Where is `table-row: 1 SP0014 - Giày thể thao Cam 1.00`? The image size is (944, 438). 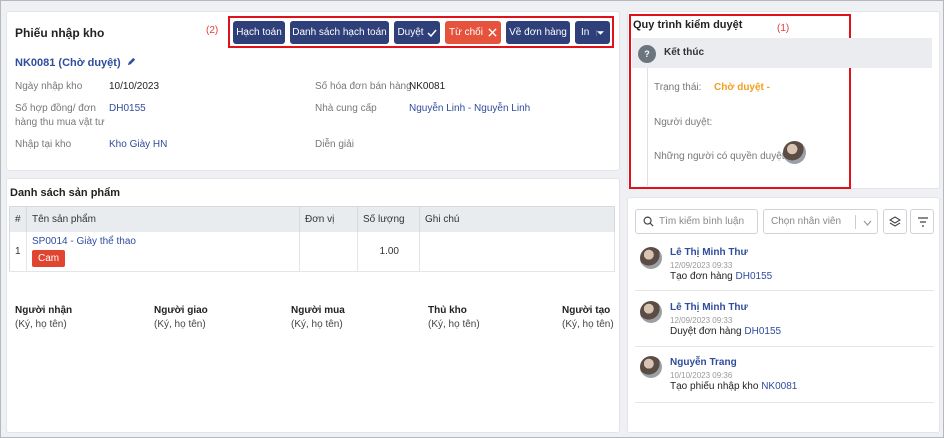
table-row: 1 SP0014 - Giày thể thao Cam 1.00 is located at coordinates (312, 251).